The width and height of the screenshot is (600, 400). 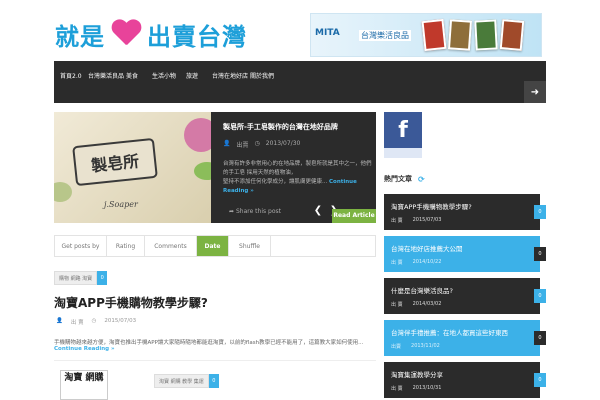 What do you see at coordinates (427, 262) in the screenshot?
I see `popular-post-date: 2014/10/22` at bounding box center [427, 262].